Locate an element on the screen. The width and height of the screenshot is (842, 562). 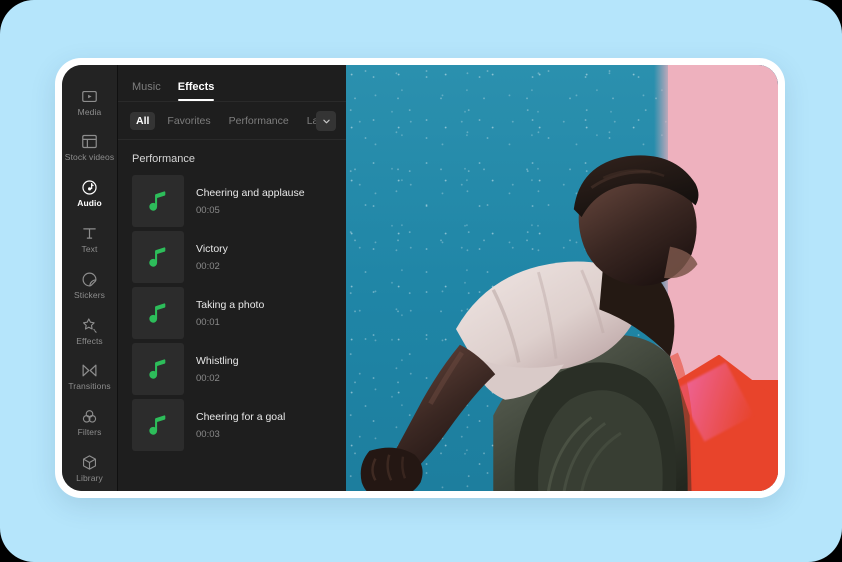
sidebar-item-label: Text is located at coordinates (89, 248).